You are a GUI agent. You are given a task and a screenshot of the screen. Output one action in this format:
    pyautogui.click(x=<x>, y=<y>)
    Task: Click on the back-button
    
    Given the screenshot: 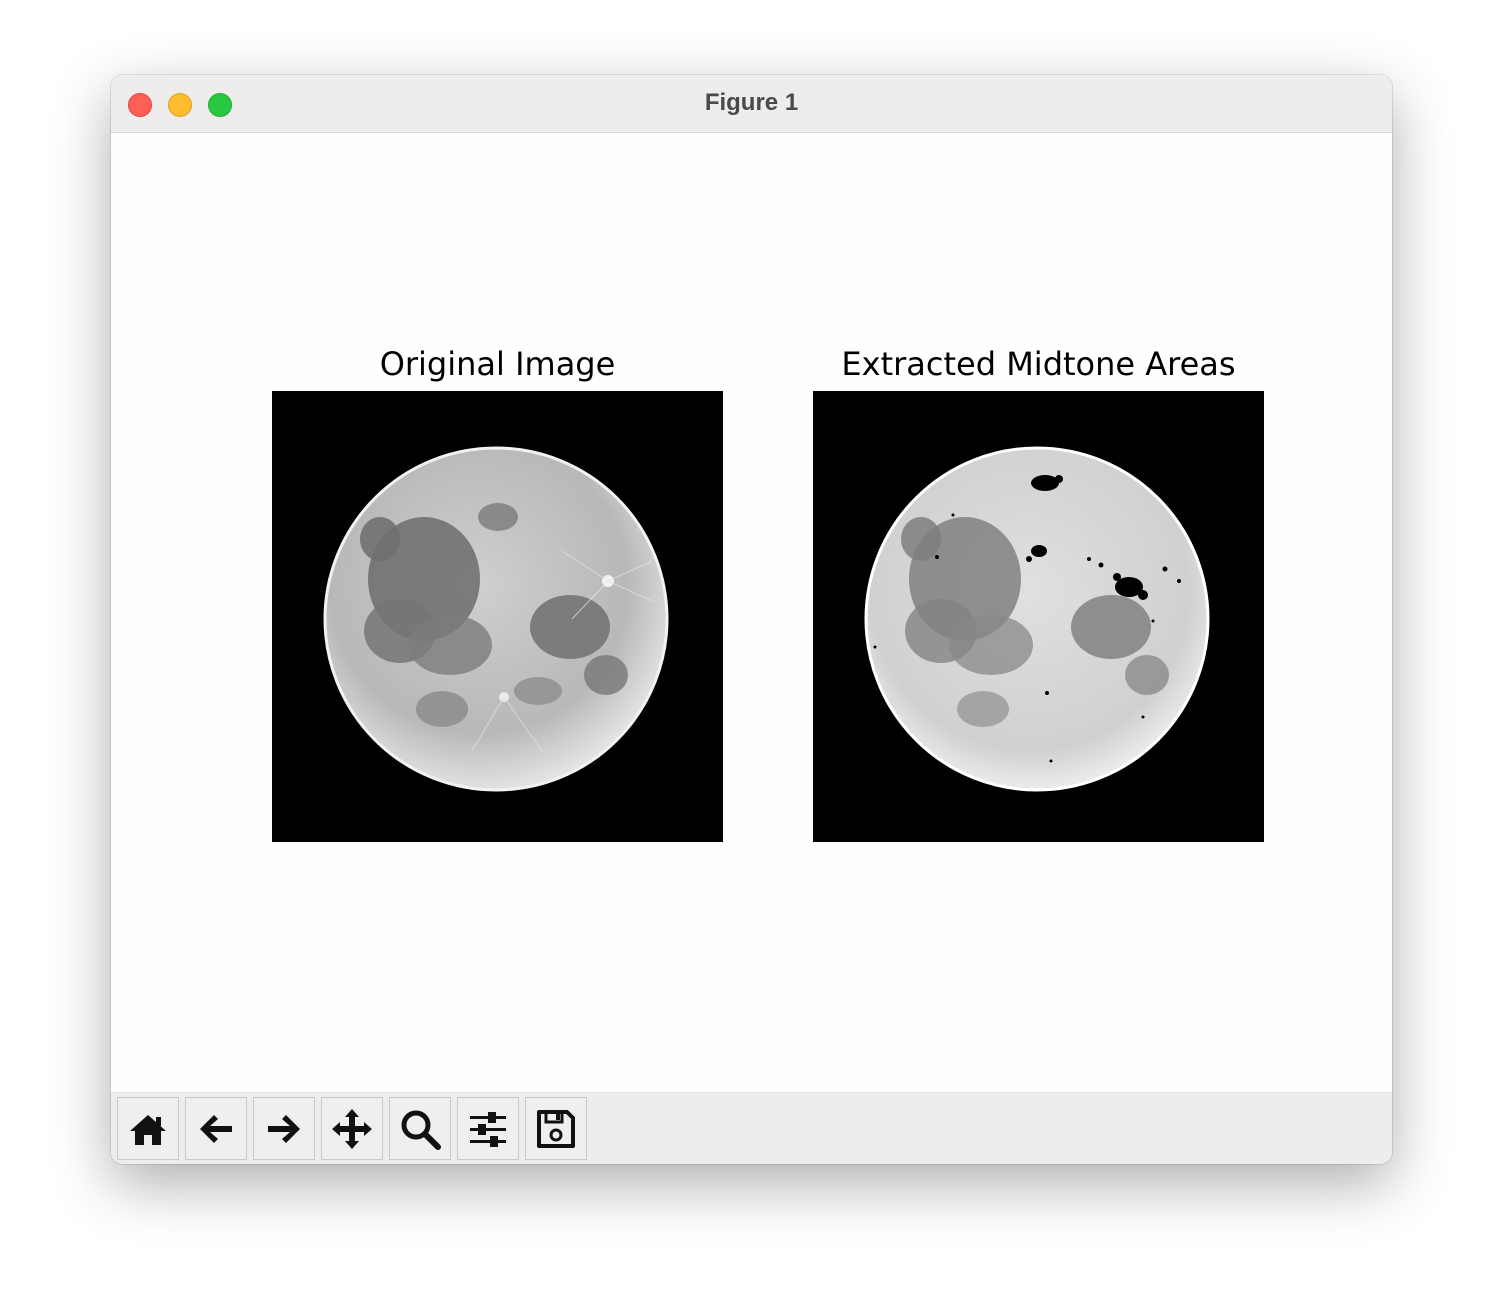 What is the action you would take?
    pyautogui.click(x=216, y=1128)
    